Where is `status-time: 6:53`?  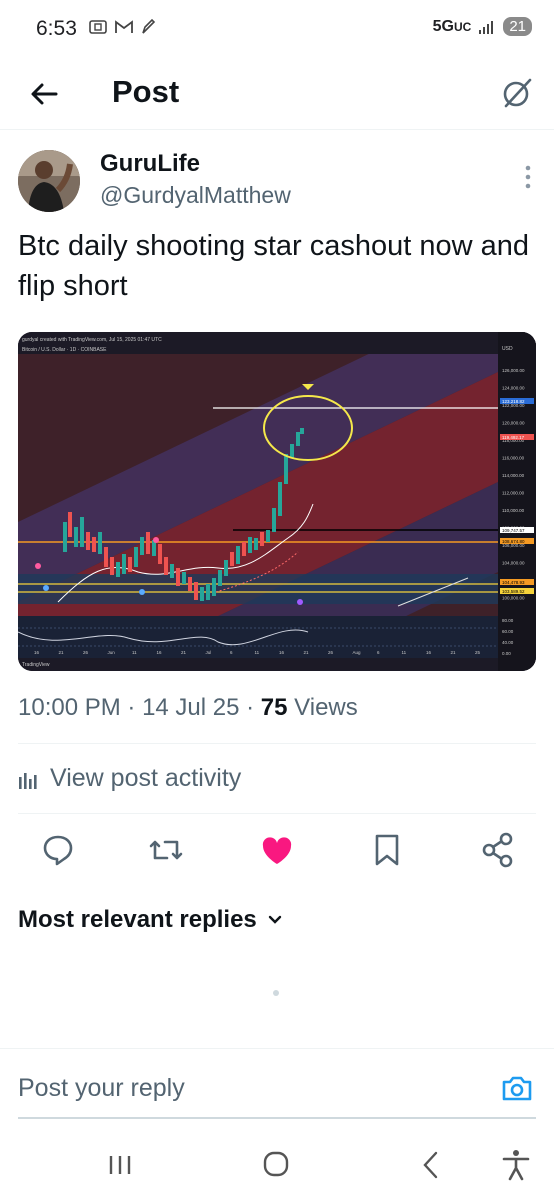 status-time: 6:53 is located at coordinates (56, 28).